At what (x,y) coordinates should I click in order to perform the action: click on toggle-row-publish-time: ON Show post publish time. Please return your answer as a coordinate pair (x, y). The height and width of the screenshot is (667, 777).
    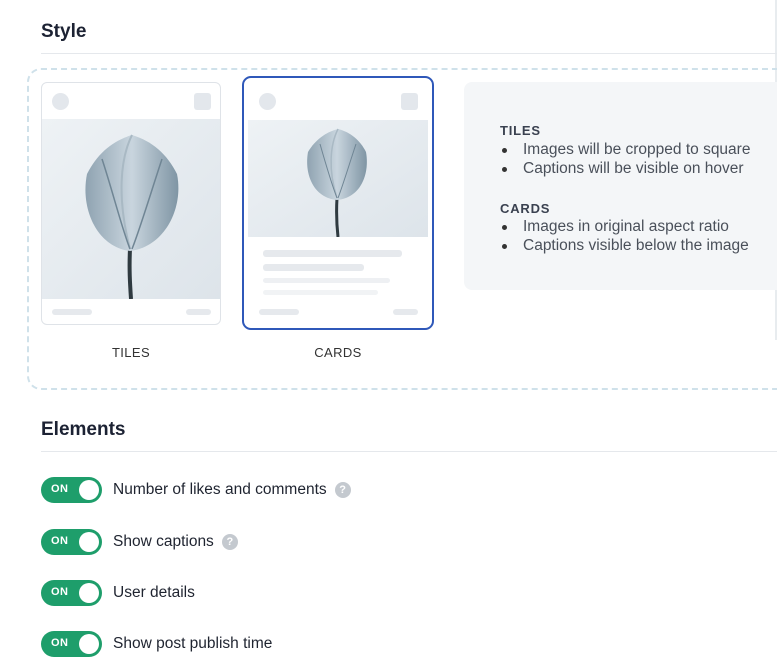
    Looking at the image, I should click on (156, 644).